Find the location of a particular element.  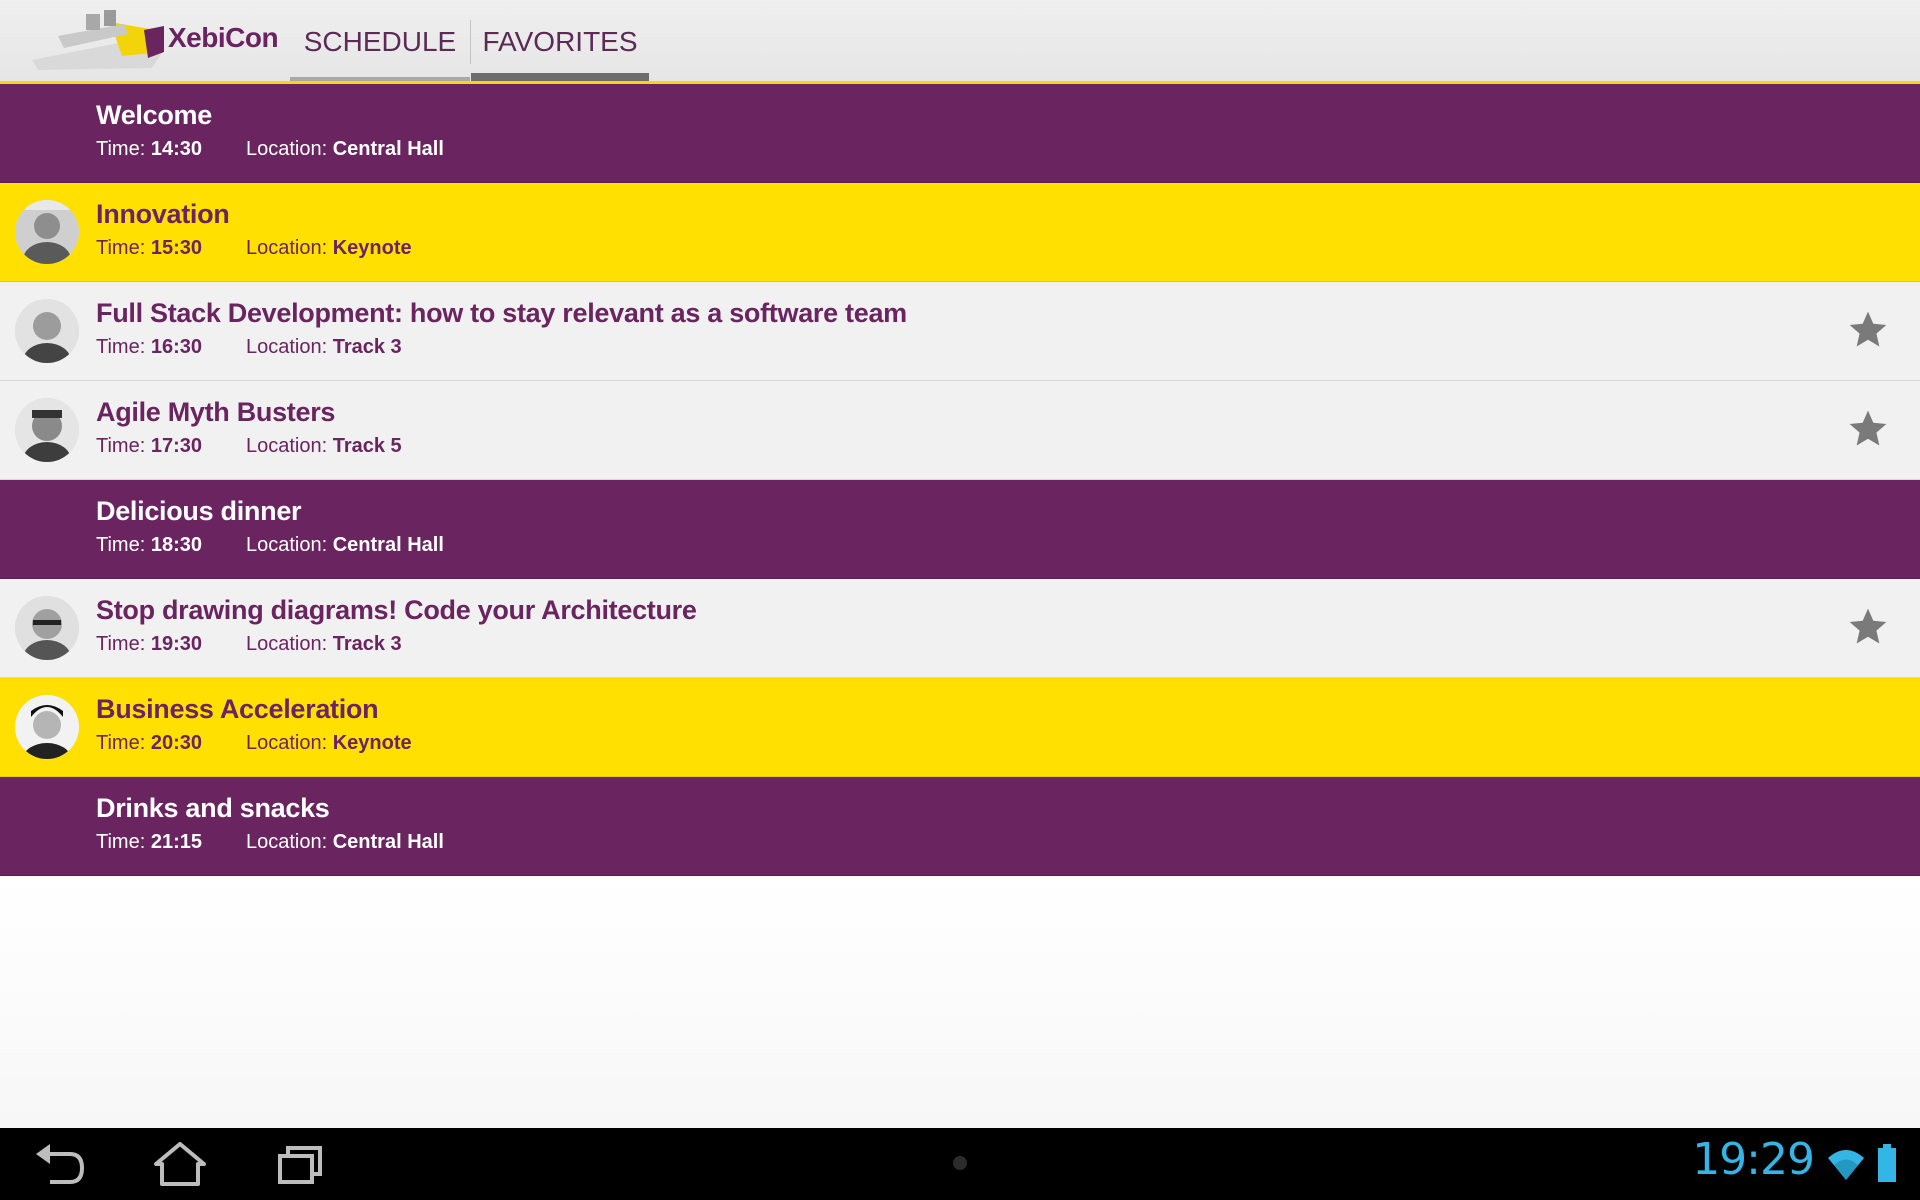

page-indicator-dot is located at coordinates (960, 1163).